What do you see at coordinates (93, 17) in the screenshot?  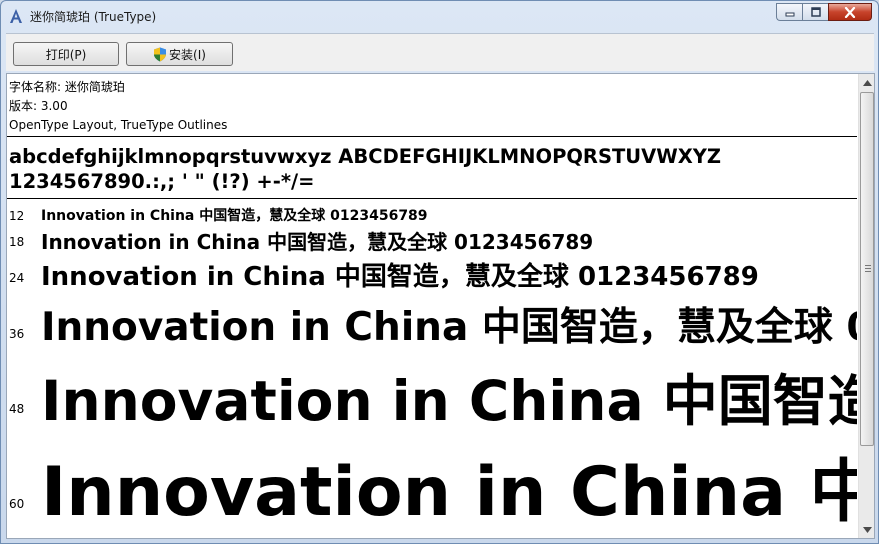 I see `window-title: 迷你简琥珀 (TrueType)` at bounding box center [93, 17].